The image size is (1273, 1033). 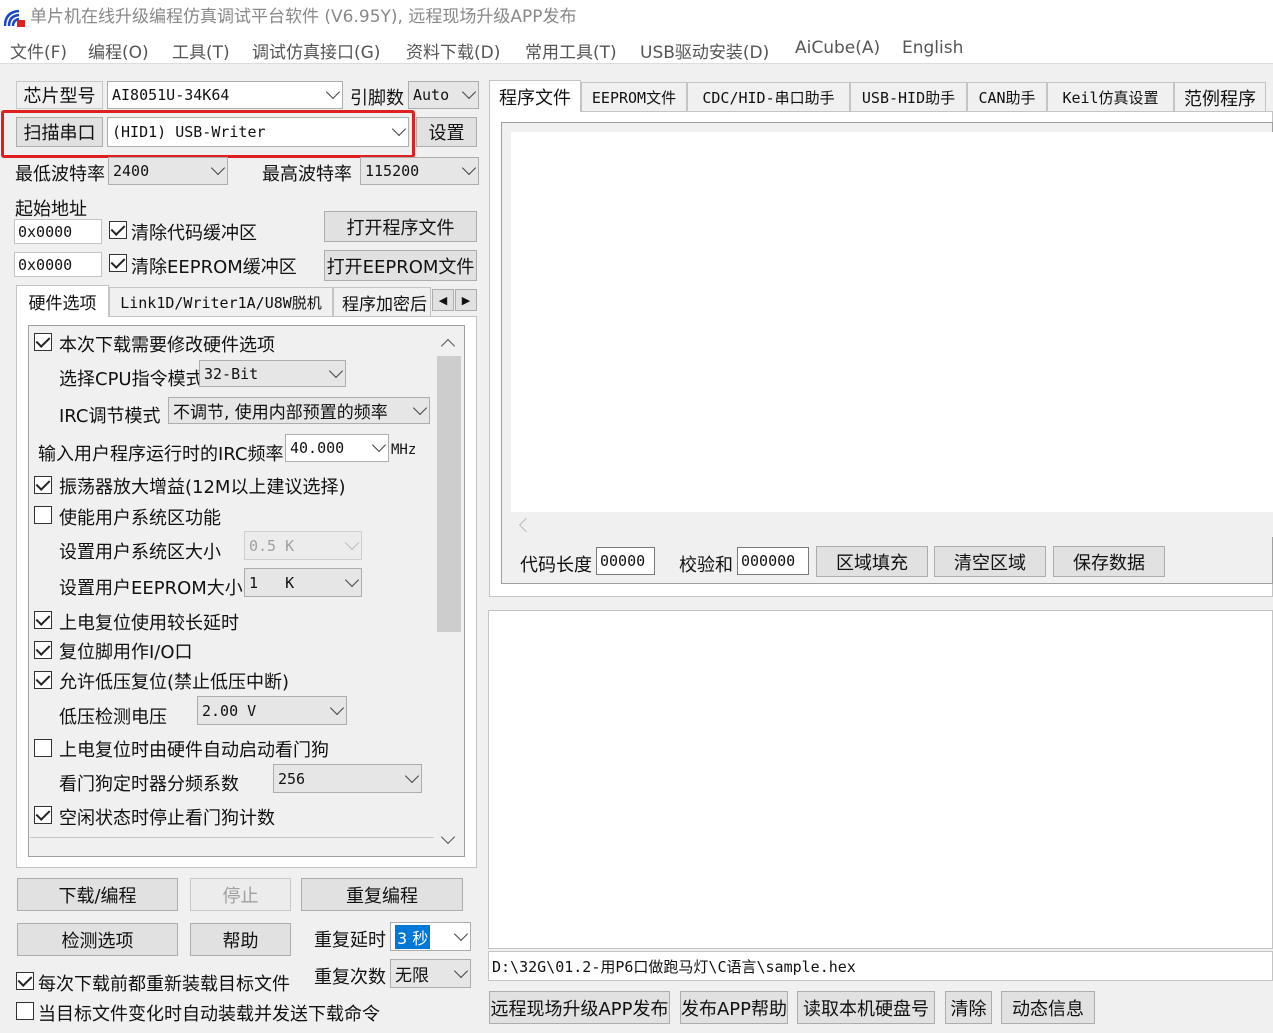 I want to click on lvd-select: 2.00 V, so click(x=272, y=710).